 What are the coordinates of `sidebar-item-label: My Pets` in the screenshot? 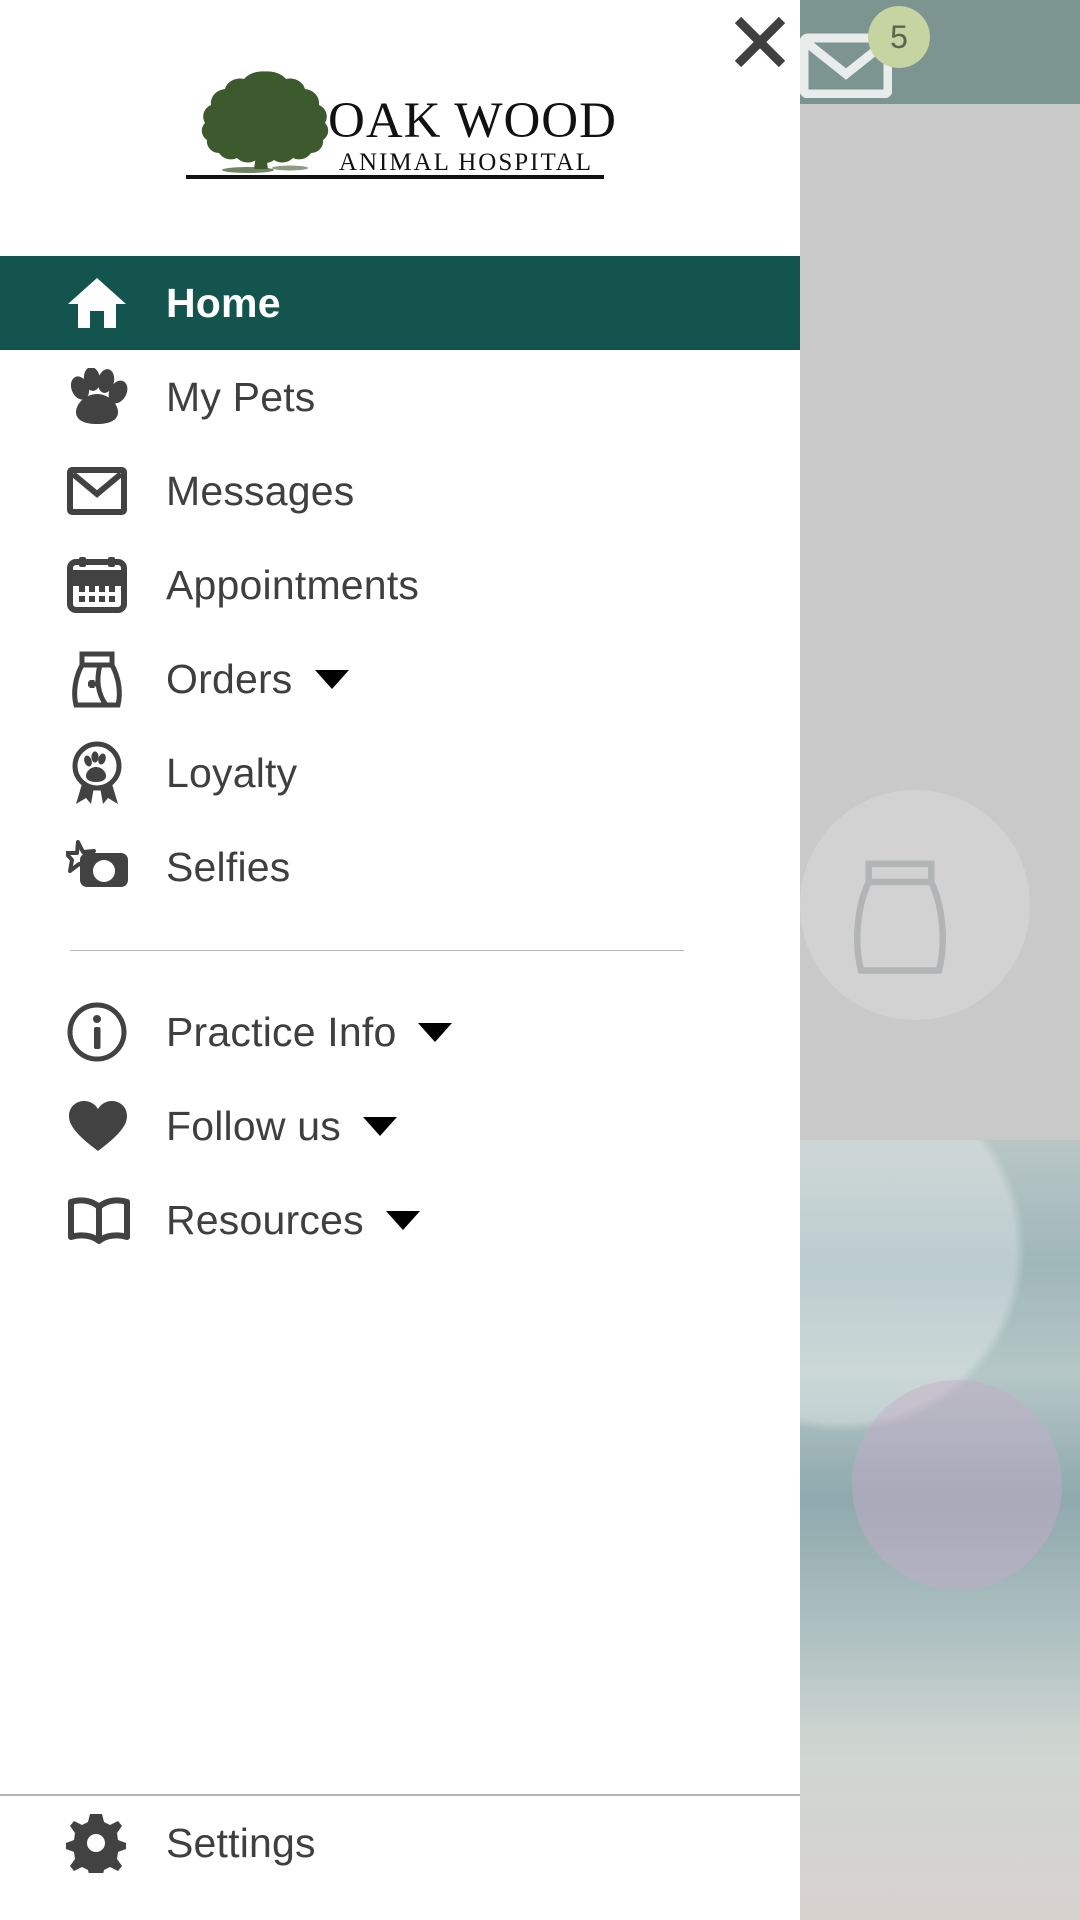 It's located at (241, 396).